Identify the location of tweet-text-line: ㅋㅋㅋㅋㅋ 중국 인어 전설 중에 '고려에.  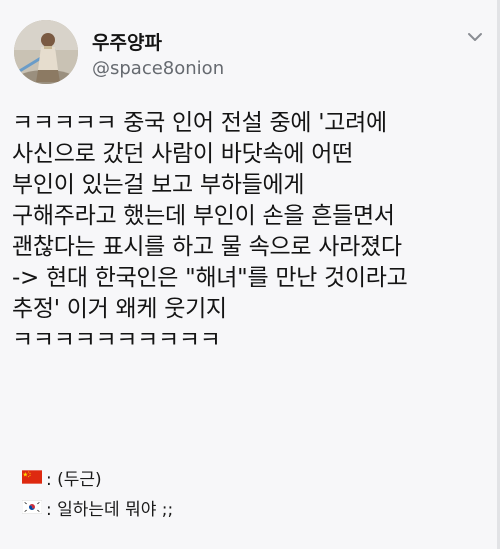
(199, 123).